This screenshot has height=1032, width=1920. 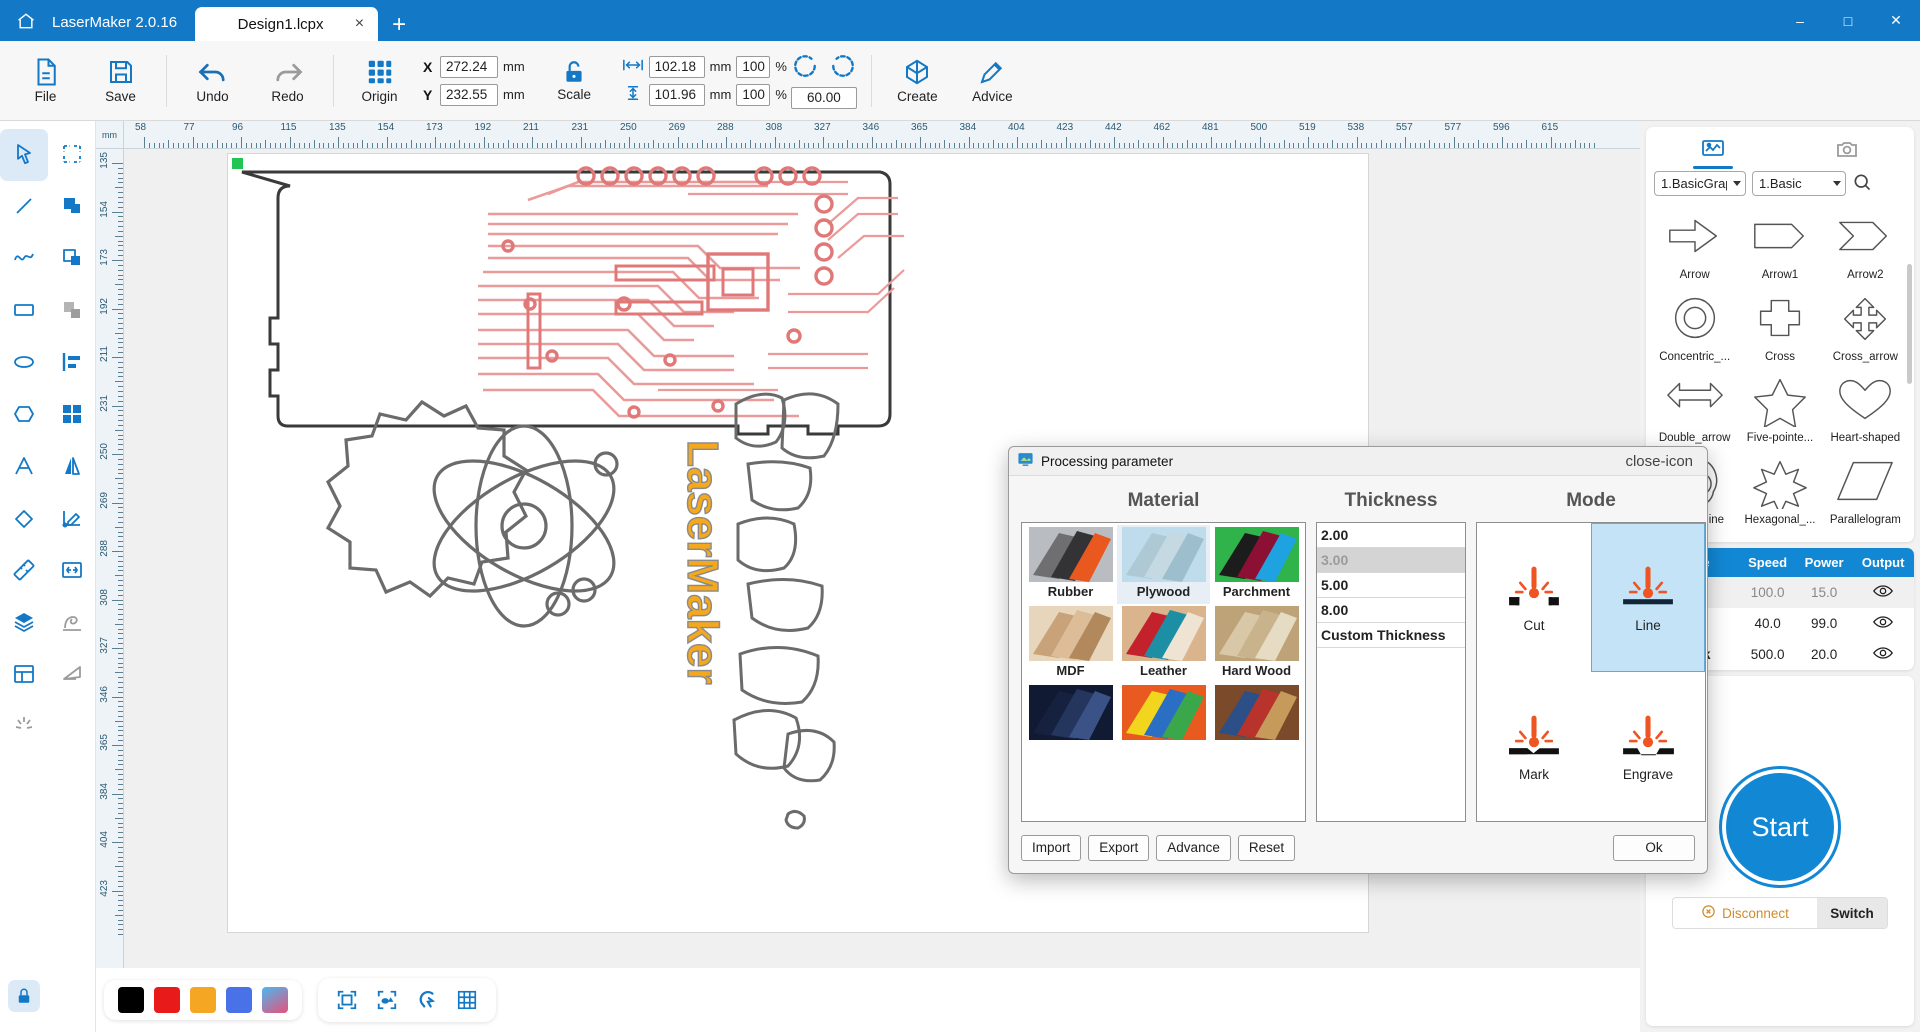 What do you see at coordinates (1779, 331) in the screenshot?
I see `shape-item-cross: Cross` at bounding box center [1779, 331].